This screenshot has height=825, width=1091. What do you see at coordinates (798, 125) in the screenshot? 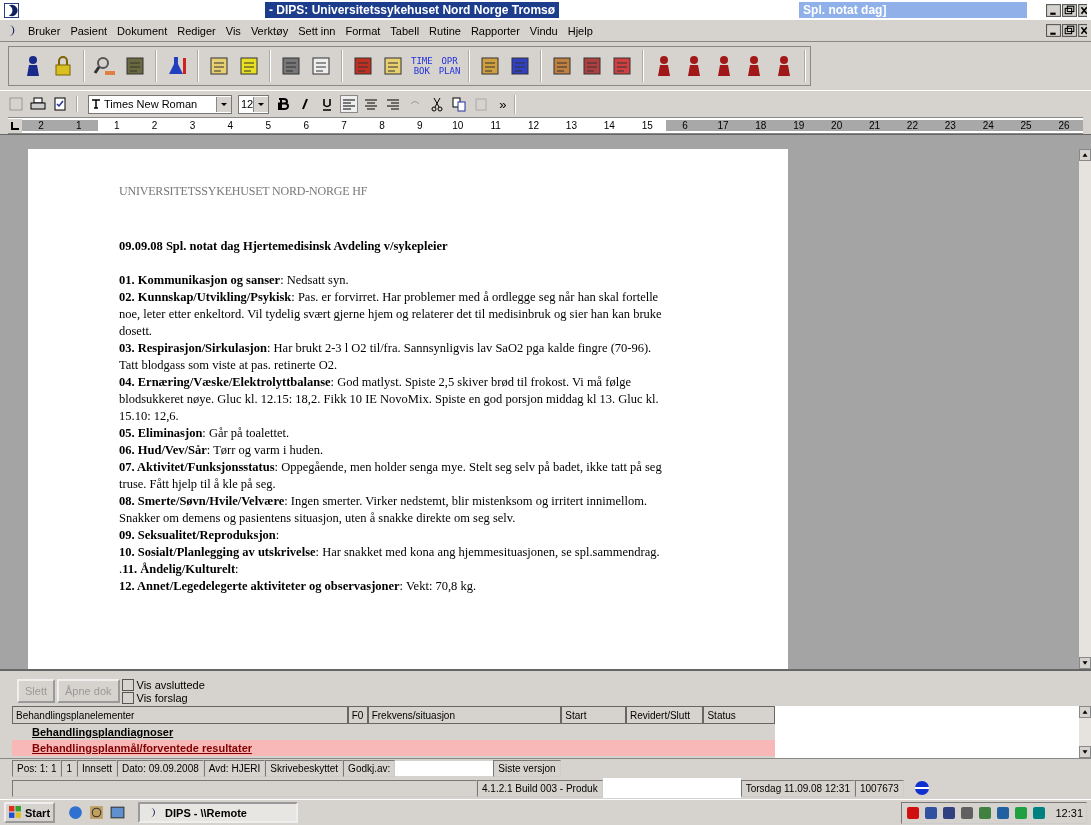
I see `ruler-number: 19` at bounding box center [798, 125].